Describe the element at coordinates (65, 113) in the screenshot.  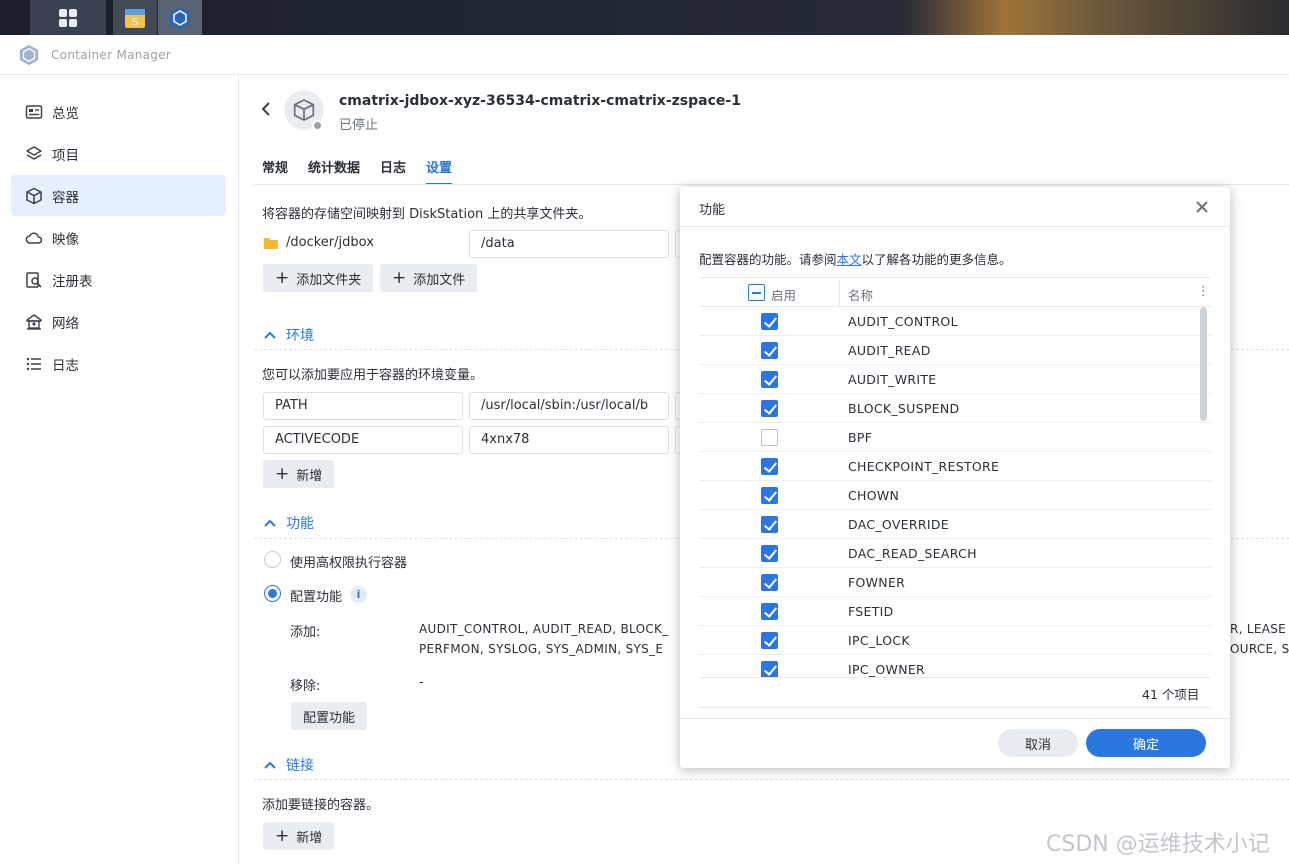
I see `sidebar-item-label: 总览` at that location.